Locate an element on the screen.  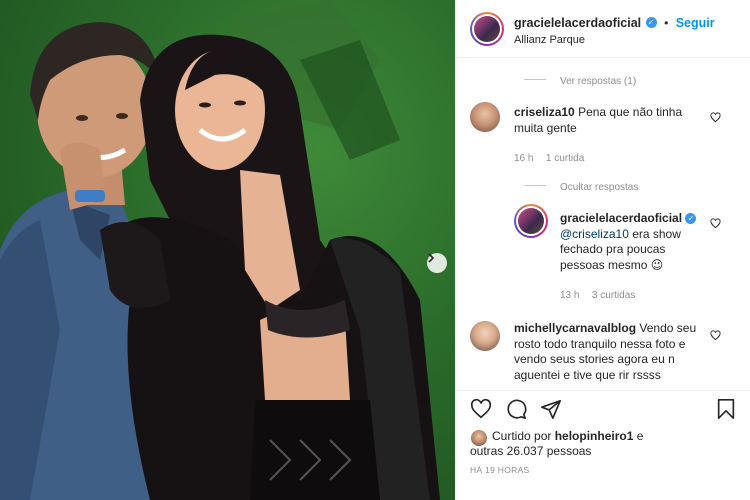
liked-by-text: Curtido por helopinheiro1 e is located at coordinates (617, 436).